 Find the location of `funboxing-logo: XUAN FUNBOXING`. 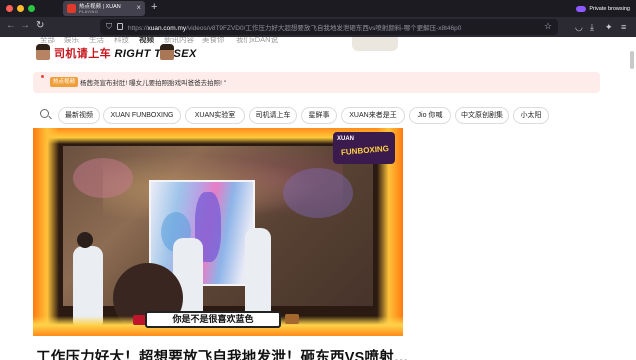

funboxing-logo: XUAN FUNBOXING is located at coordinates (364, 148).